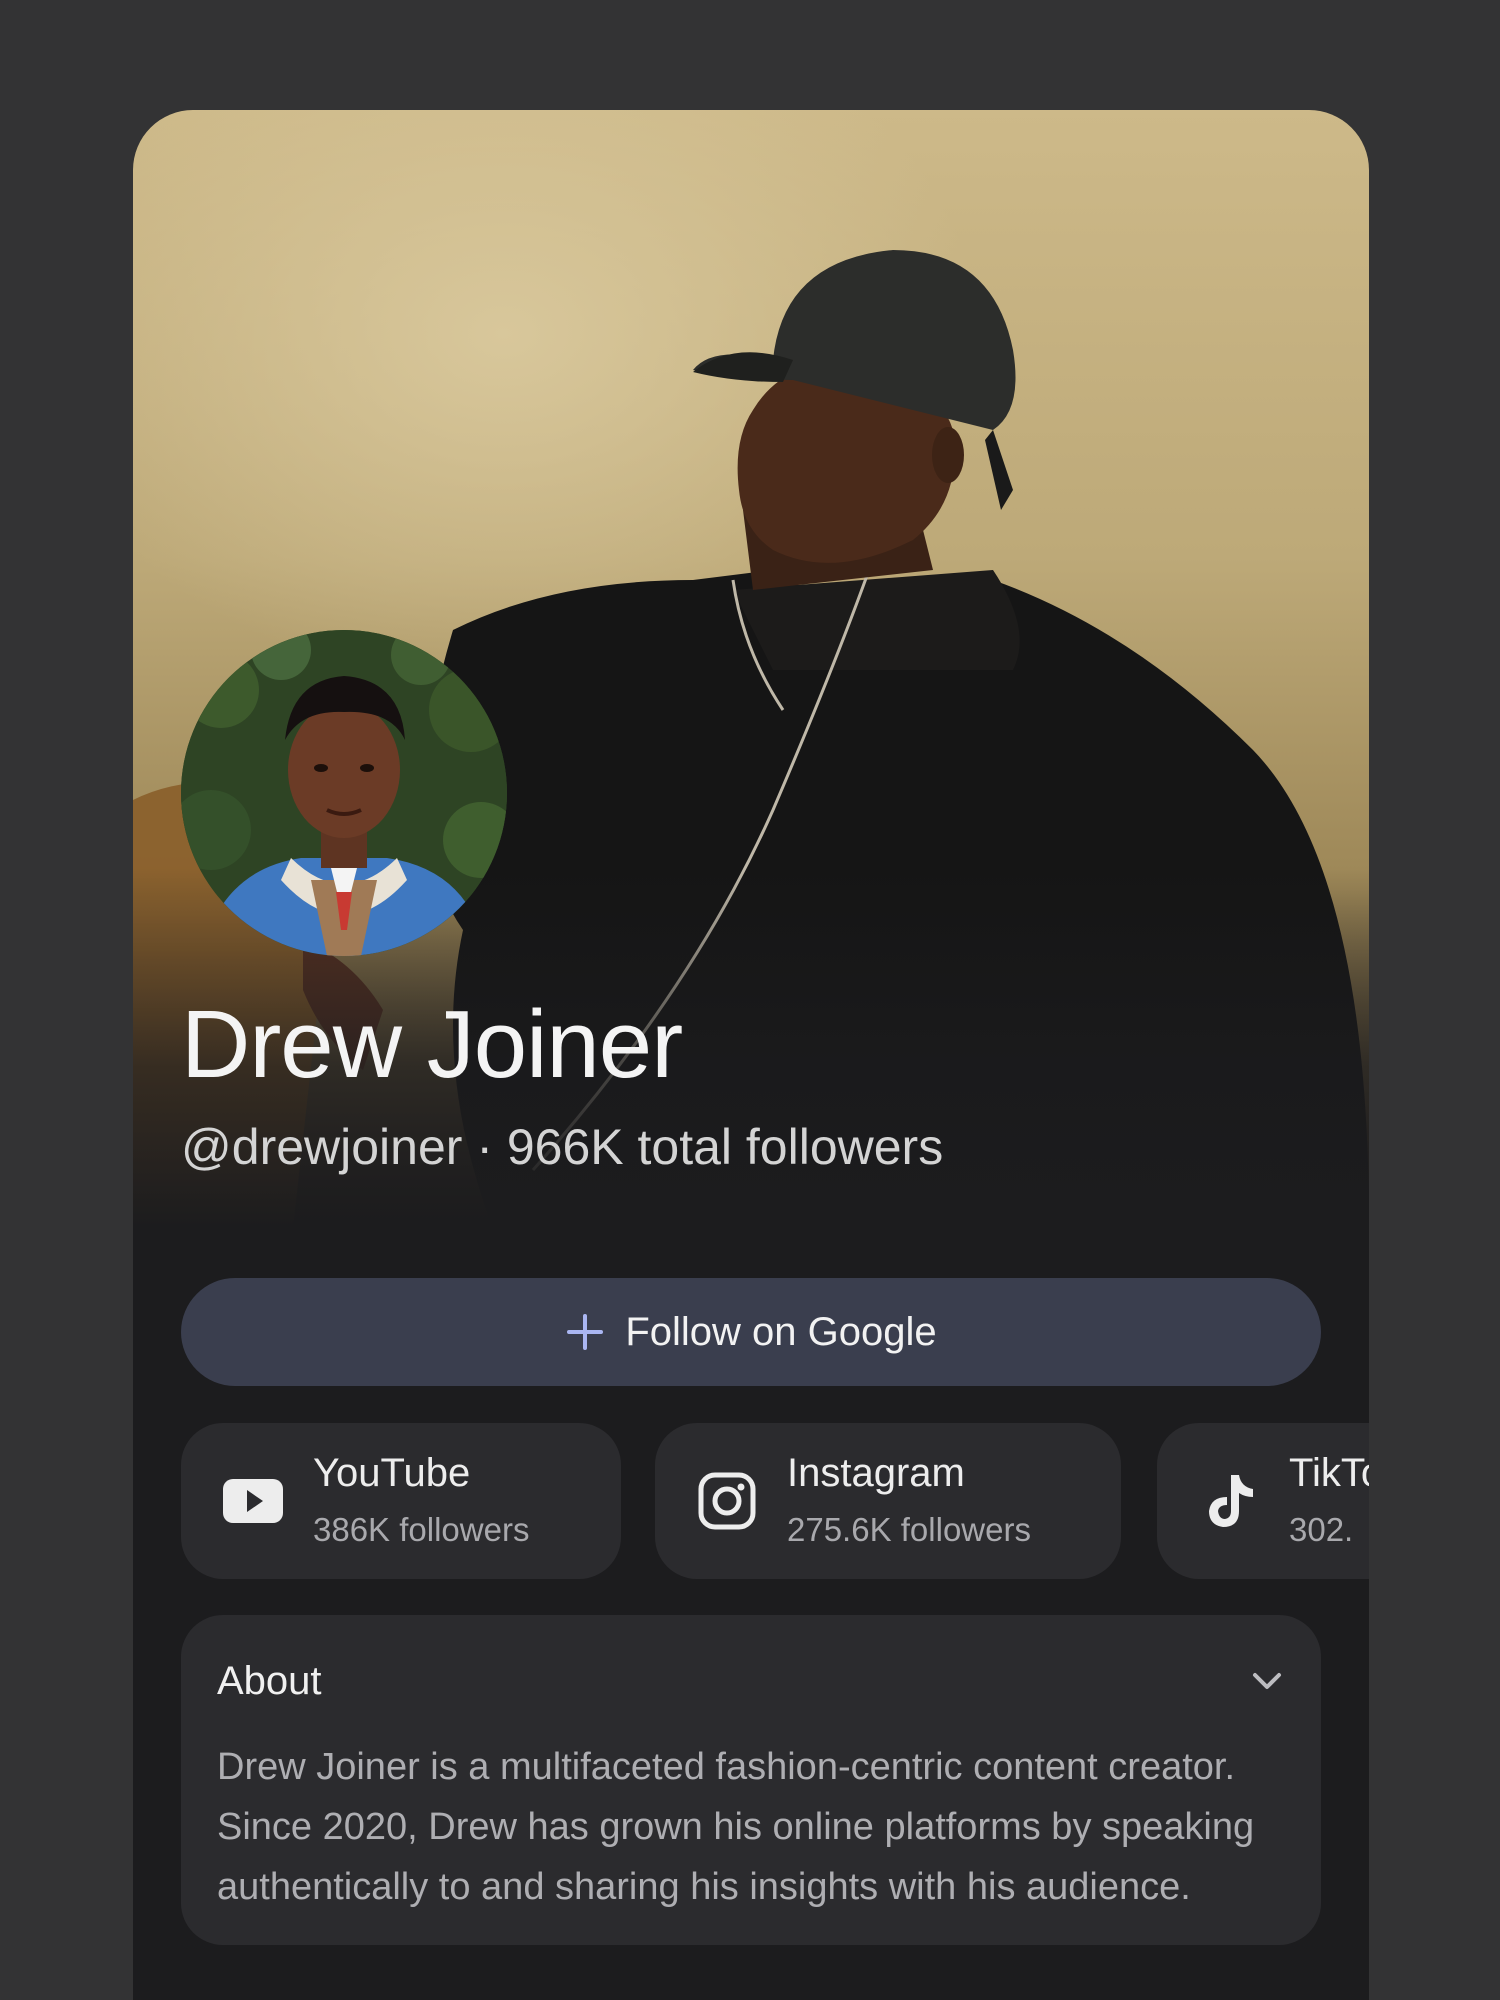  I want to click on social-card-tiktok: TikTok 302., so click(1263, 1501).